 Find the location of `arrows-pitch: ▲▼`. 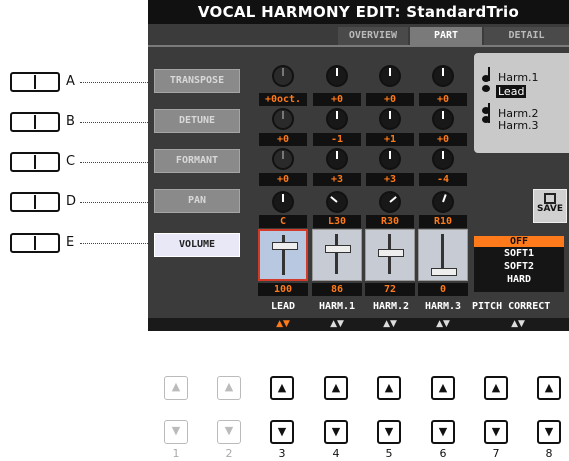

arrows-pitch: ▲▼ is located at coordinates (518, 324).